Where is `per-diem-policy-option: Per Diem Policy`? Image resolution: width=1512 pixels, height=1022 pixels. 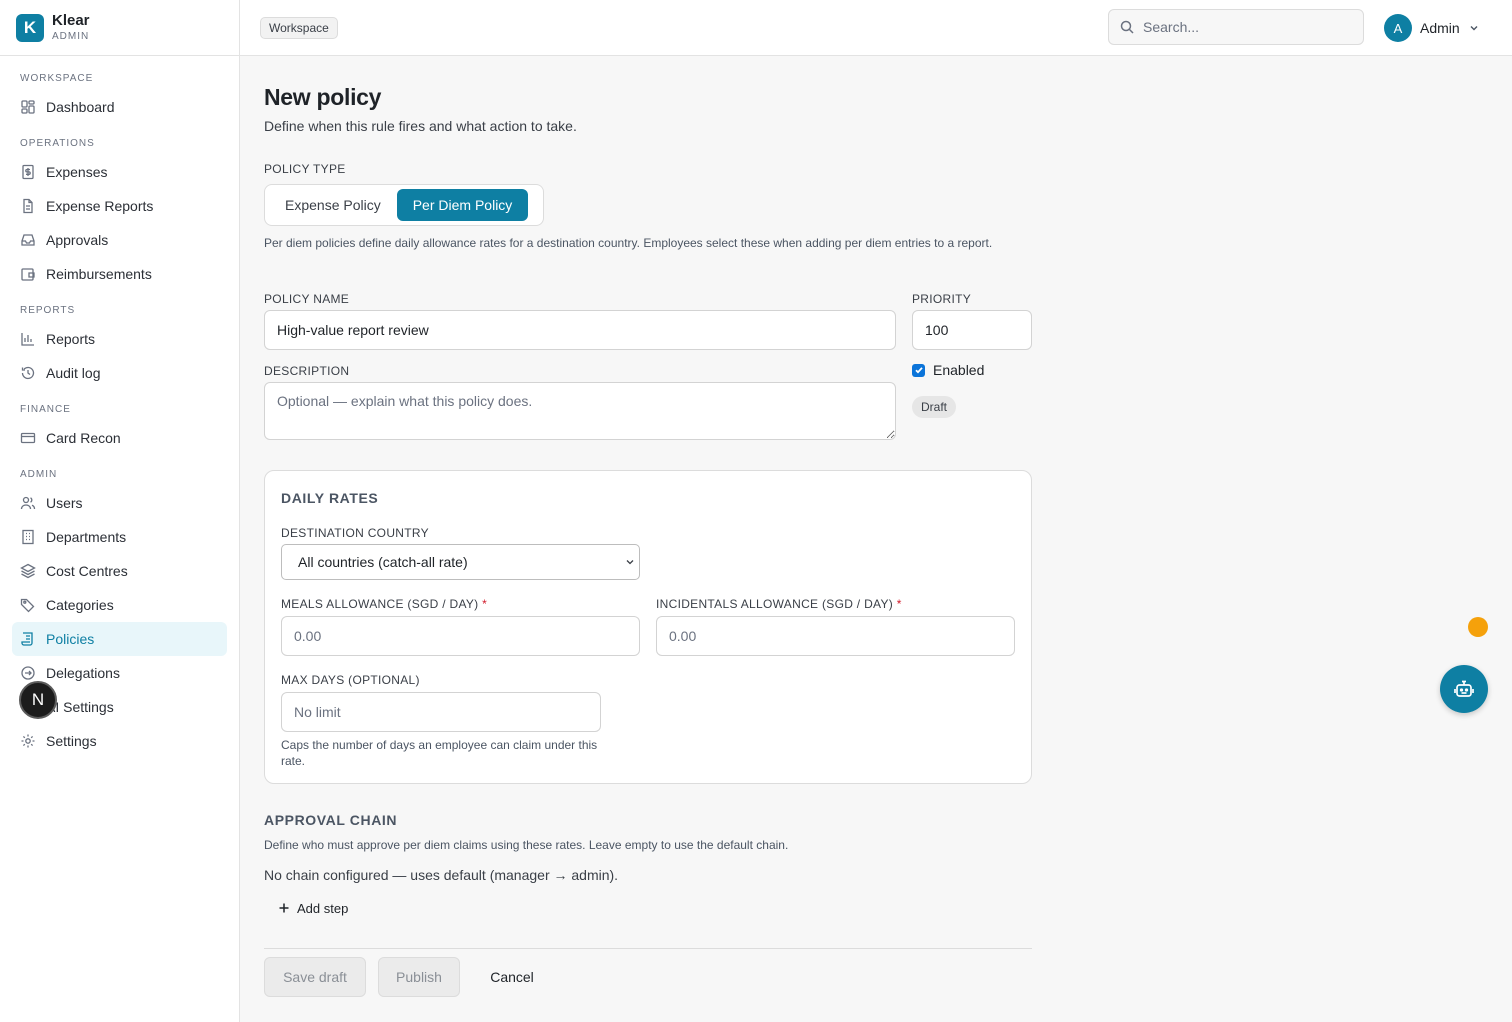
per-diem-policy-option: Per Diem Policy is located at coordinates (462, 205).